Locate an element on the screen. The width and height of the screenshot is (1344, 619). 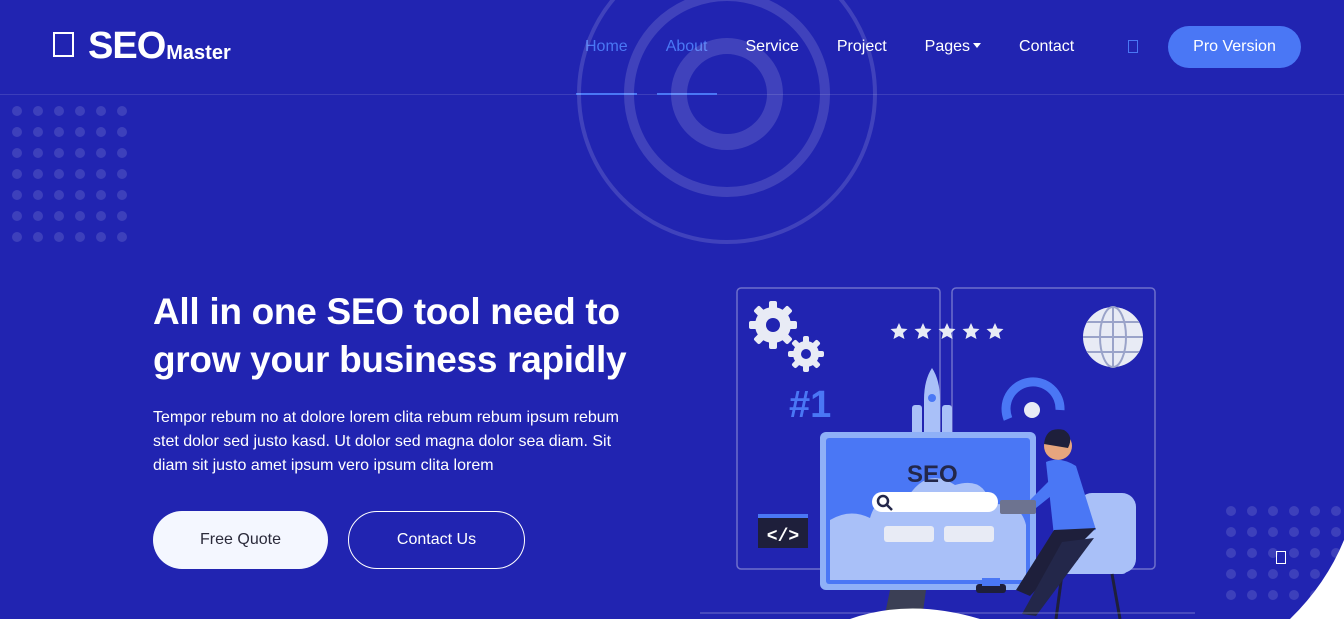
gauge-icon is located at coordinates (1033, 399).